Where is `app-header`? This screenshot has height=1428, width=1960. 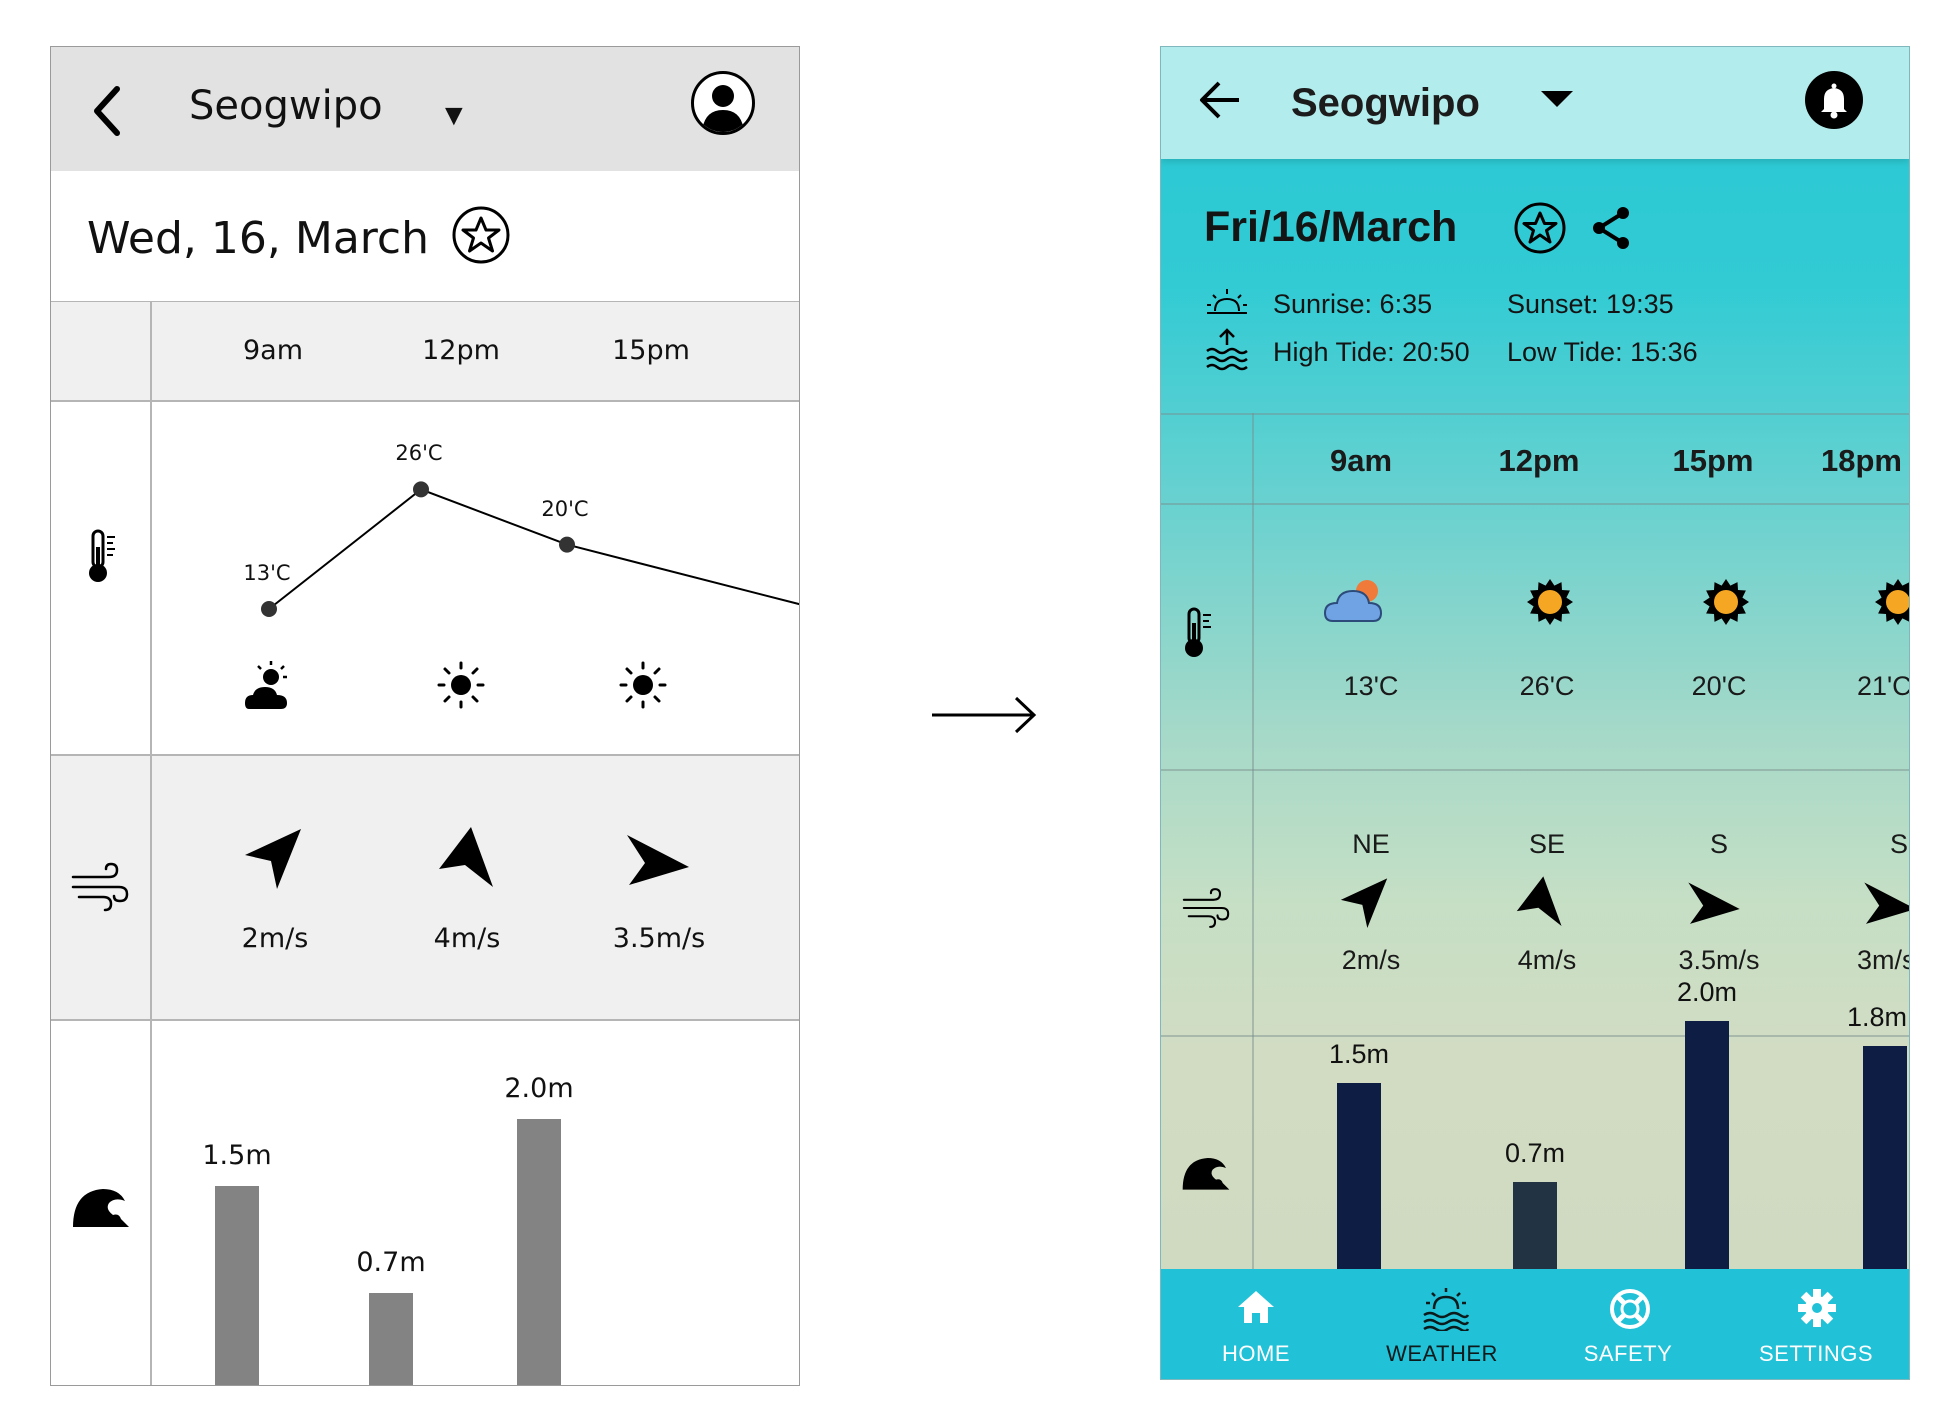
app-header is located at coordinates (1535, 103).